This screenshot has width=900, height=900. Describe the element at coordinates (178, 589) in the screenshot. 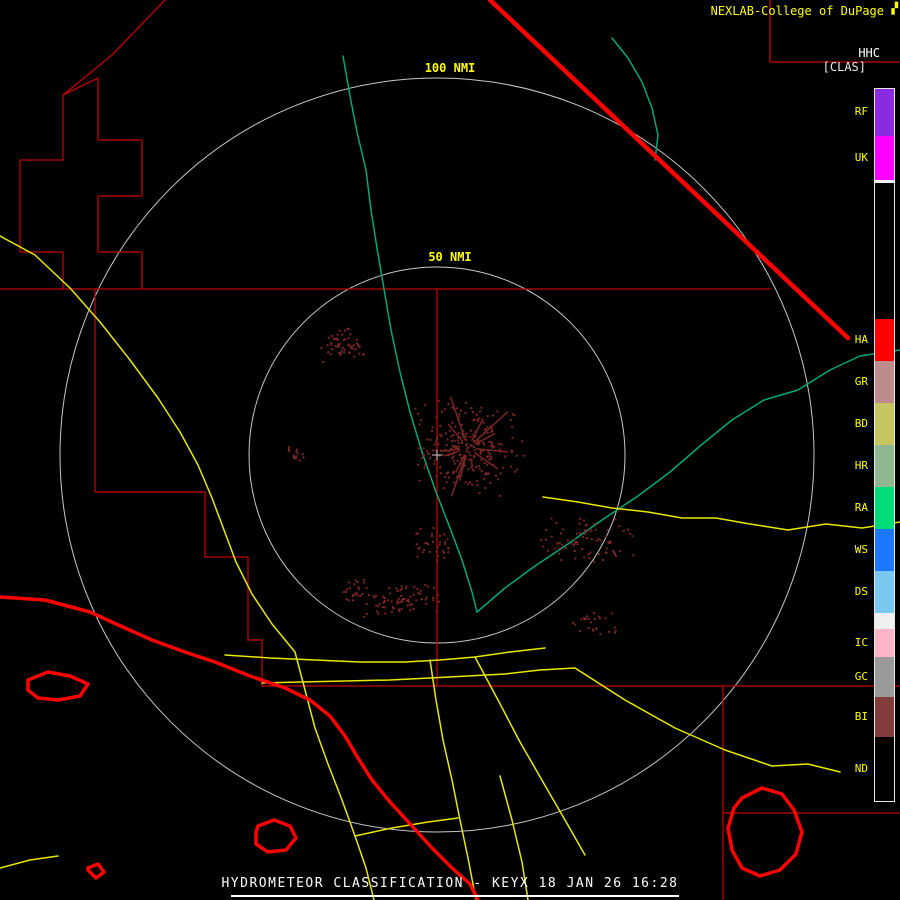

I see `county-borders` at that location.